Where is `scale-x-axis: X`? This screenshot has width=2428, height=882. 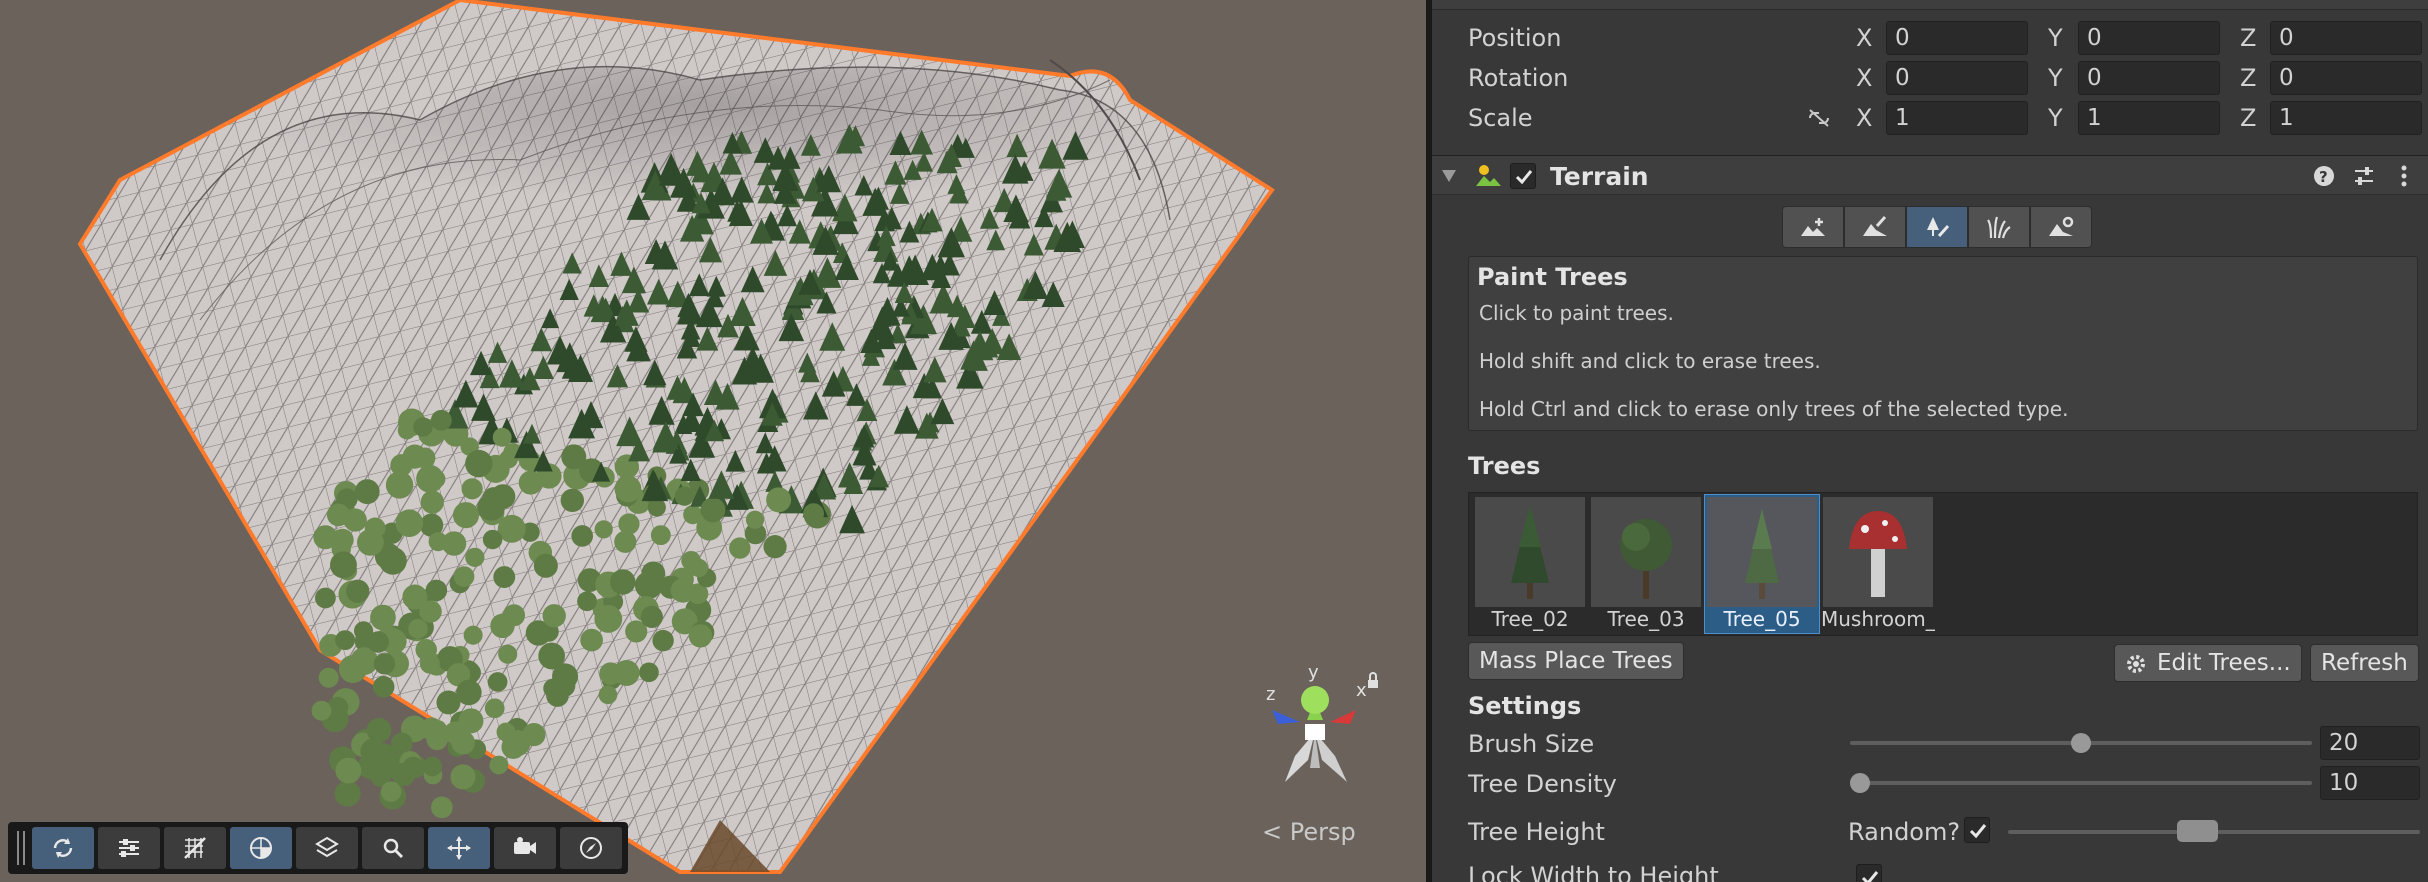 scale-x-axis: X is located at coordinates (1864, 118).